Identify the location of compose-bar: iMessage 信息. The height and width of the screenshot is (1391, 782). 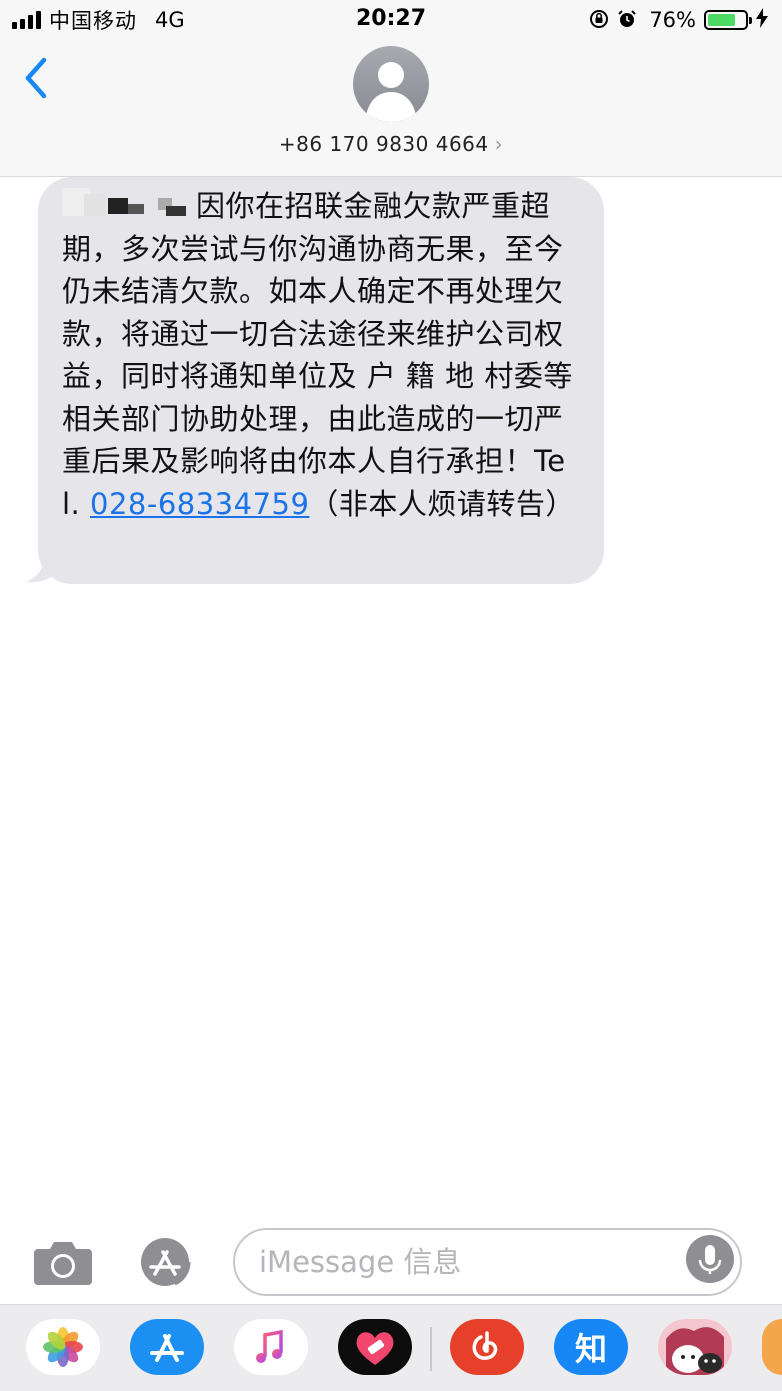
(391, 1263).